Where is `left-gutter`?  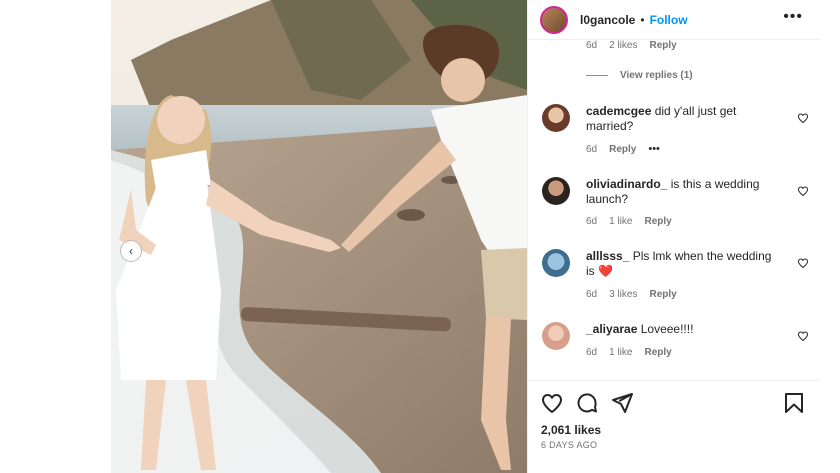 left-gutter is located at coordinates (55, 236).